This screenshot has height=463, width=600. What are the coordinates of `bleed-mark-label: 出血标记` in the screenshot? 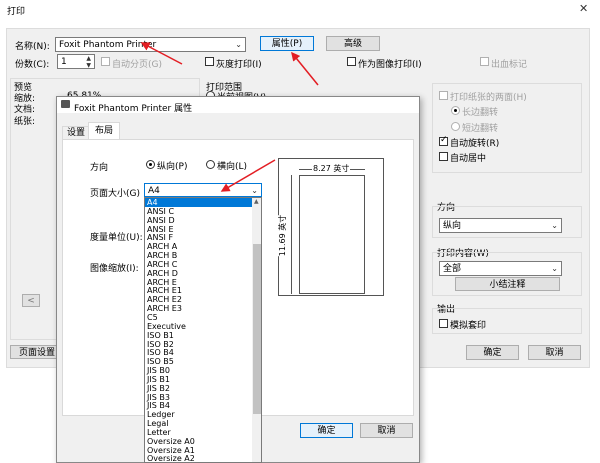 It's located at (509, 65).